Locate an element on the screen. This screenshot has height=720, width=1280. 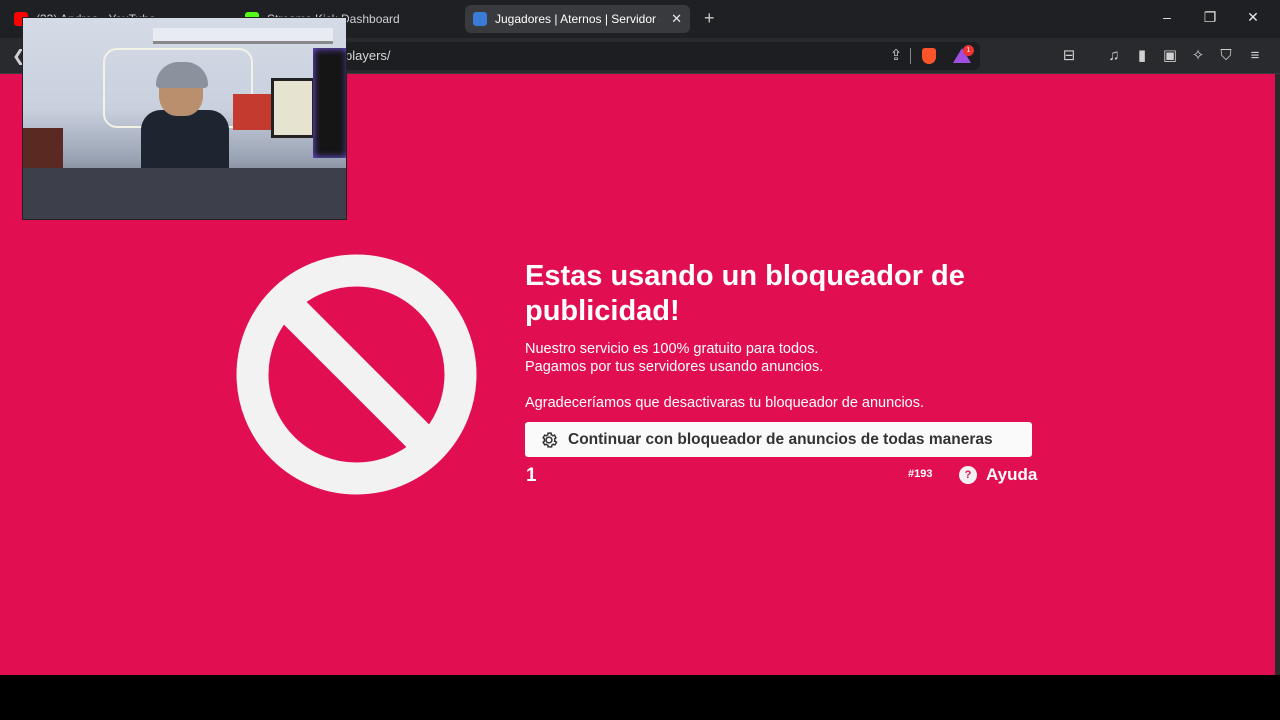
cam-shelf is located at coordinates (243, 36).